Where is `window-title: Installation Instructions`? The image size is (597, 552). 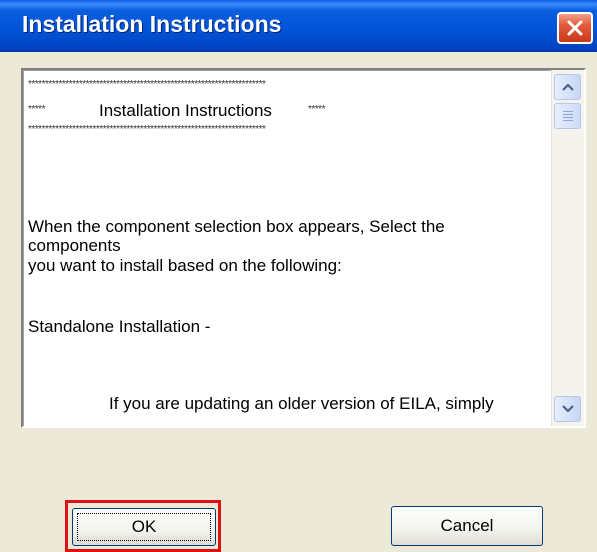 window-title: Installation Instructions is located at coordinates (152, 24).